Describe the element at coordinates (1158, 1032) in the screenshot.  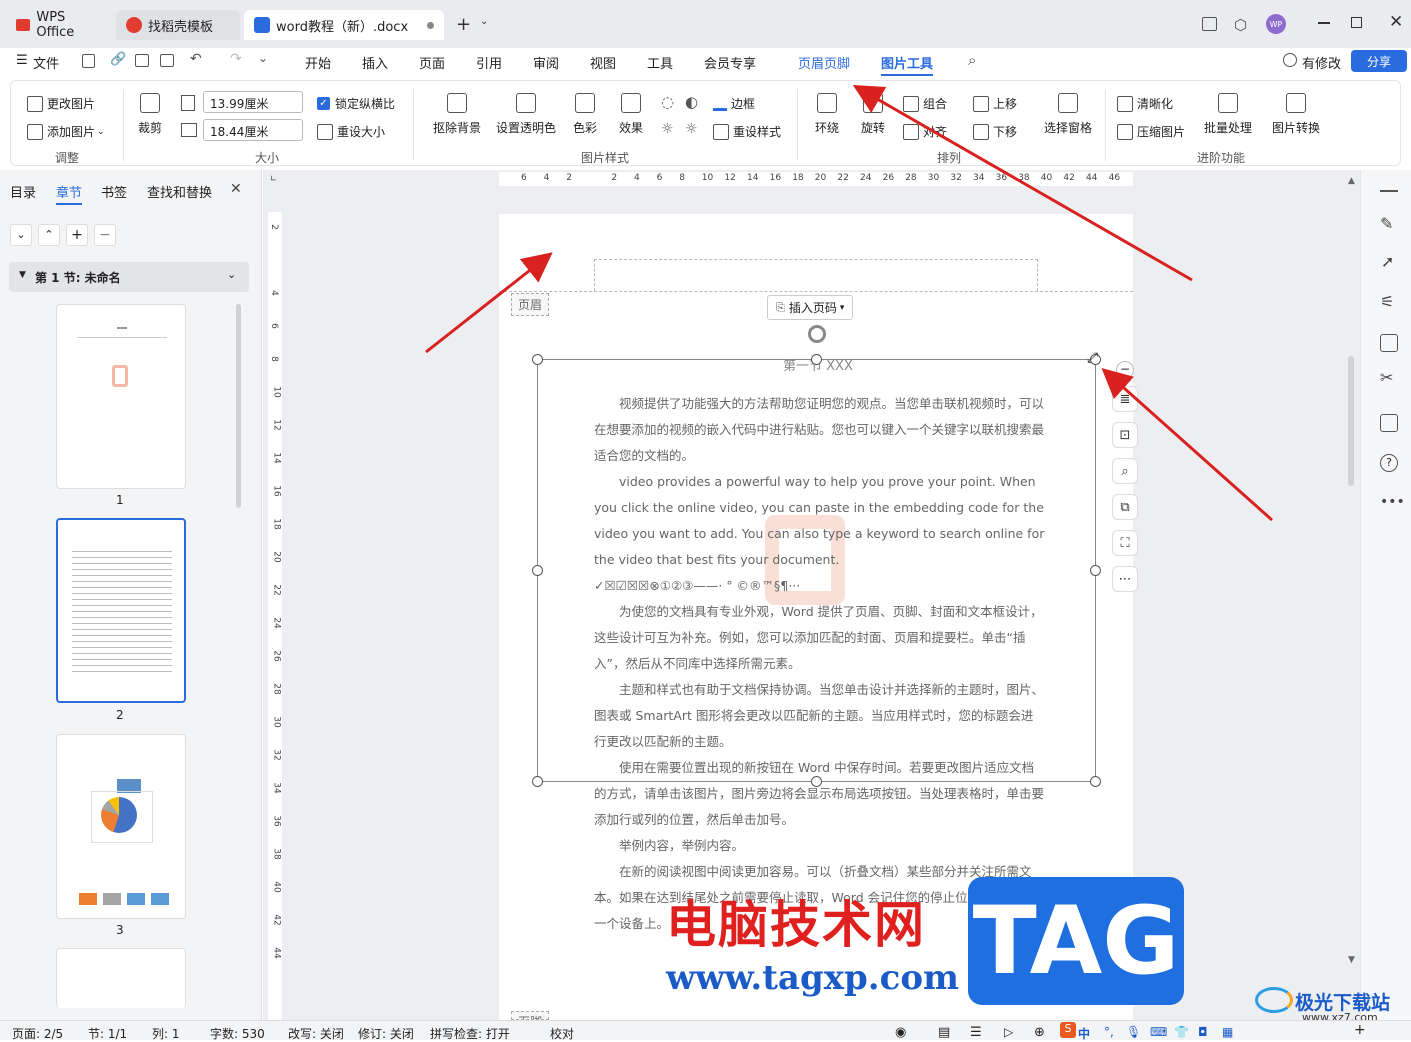
I see `keyboard-icon: ⌨` at that location.